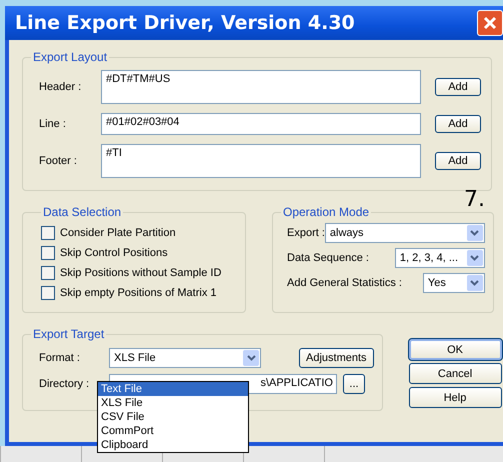  What do you see at coordinates (114, 253) in the screenshot?
I see `checkbox-label: Skip Control Positions` at bounding box center [114, 253].